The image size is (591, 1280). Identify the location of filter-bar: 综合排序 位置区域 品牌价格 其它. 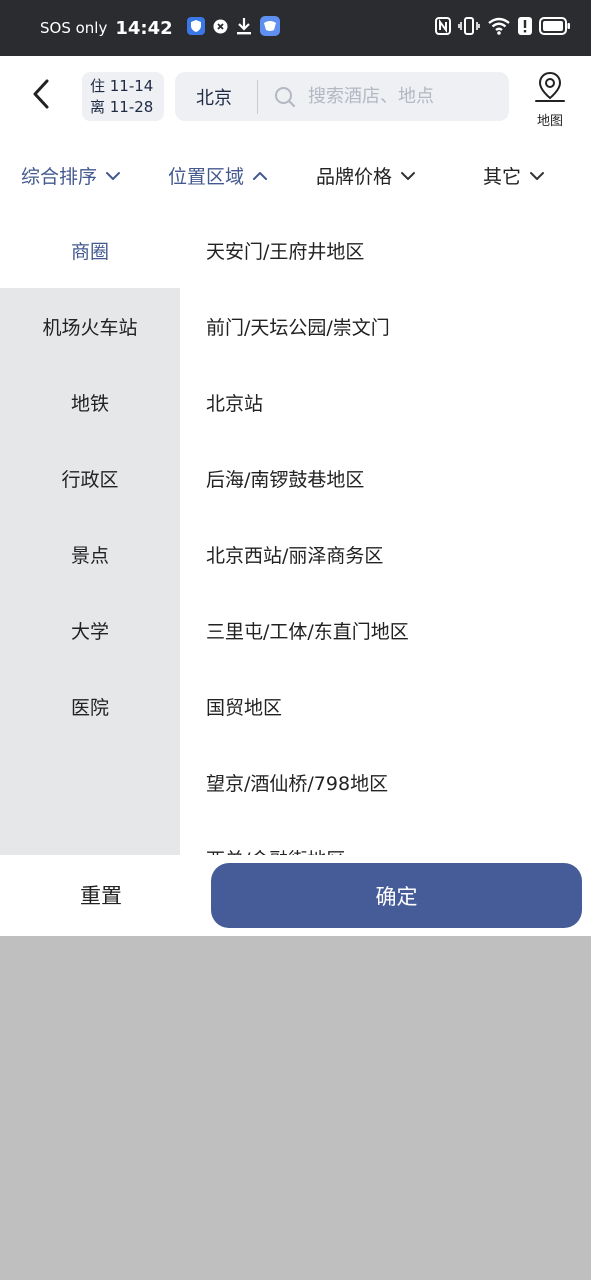
(295, 175).